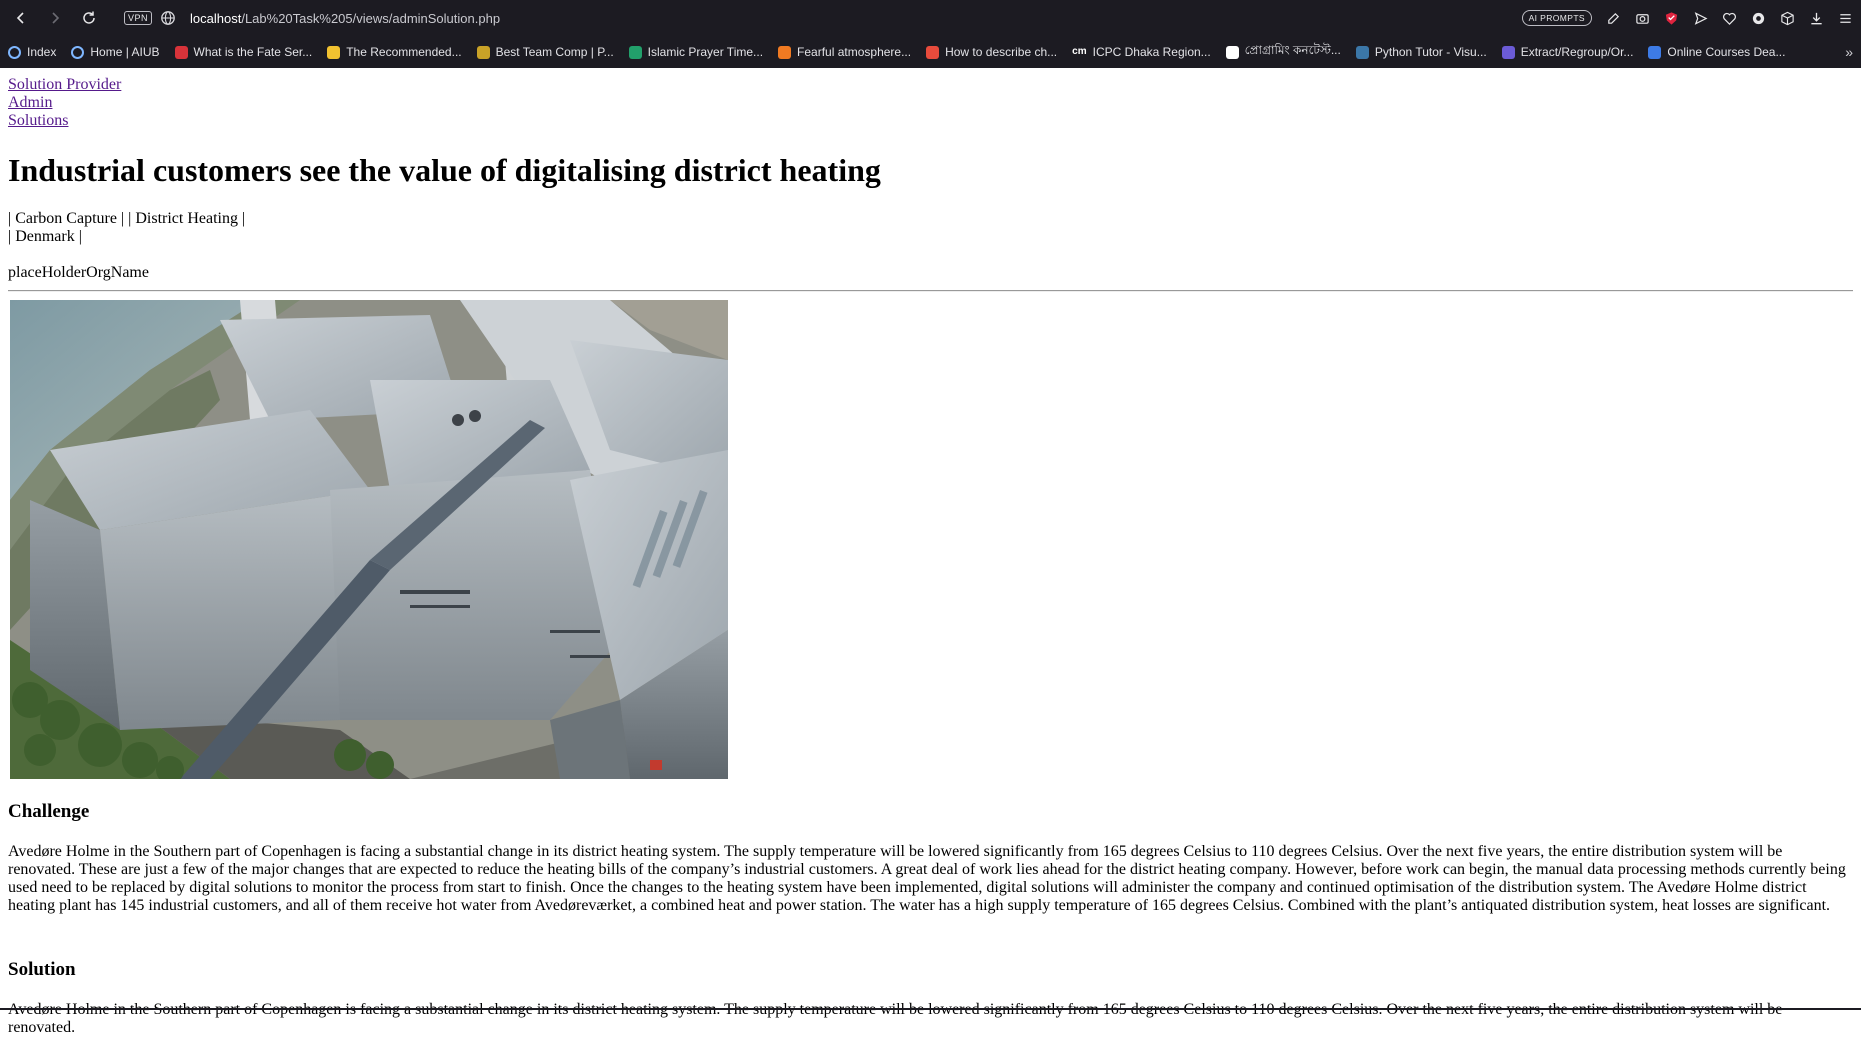 This screenshot has width=1861, height=1037. I want to click on nav-link-solution-provider: Solution Provider, so click(930, 85).